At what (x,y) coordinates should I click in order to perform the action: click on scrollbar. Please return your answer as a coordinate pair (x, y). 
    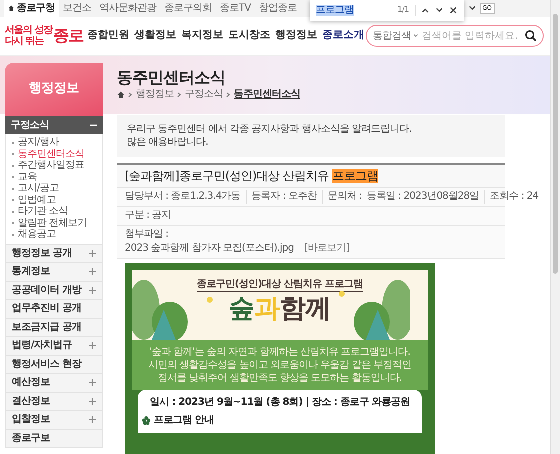
    Looking at the image, I should click on (555, 227).